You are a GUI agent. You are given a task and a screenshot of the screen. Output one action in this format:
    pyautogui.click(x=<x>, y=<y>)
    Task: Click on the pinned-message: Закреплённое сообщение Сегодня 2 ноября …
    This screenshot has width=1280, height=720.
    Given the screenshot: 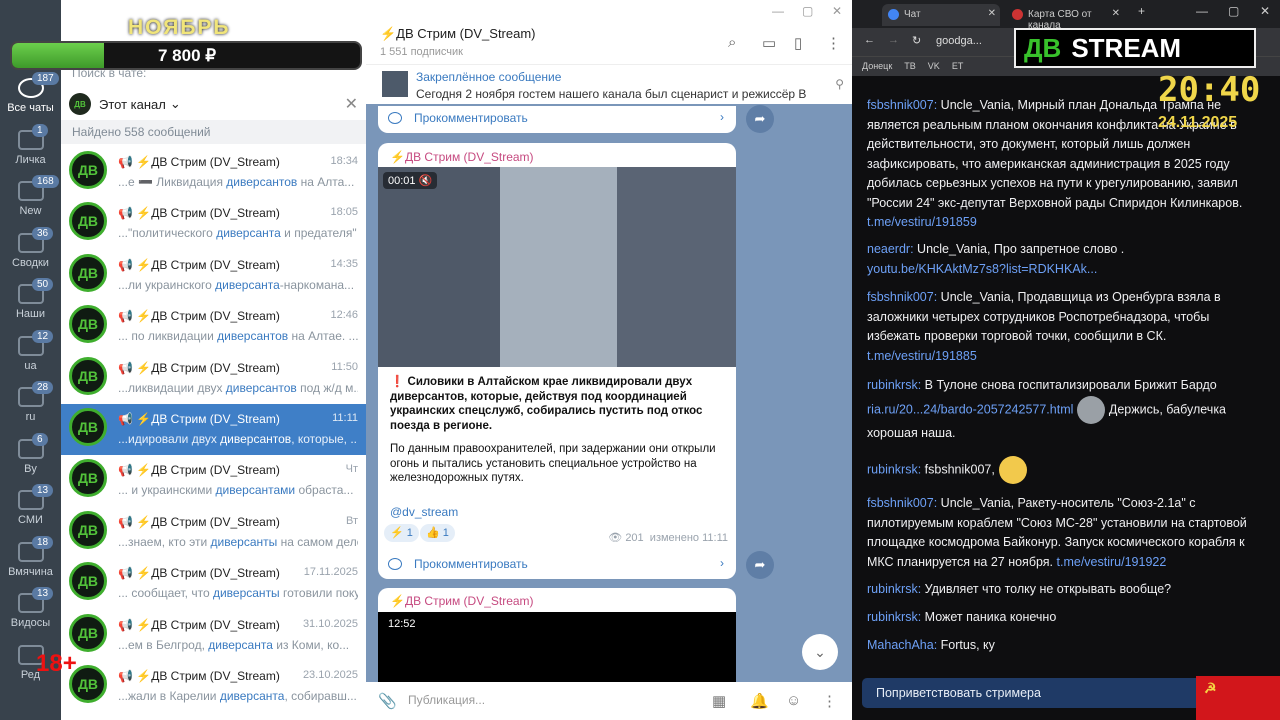 What is the action you would take?
    pyautogui.click(x=609, y=84)
    